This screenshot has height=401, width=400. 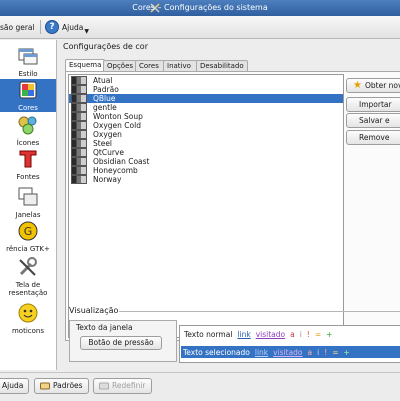 What do you see at coordinates (206, 89) in the screenshot?
I see `list-item: Padrão` at bounding box center [206, 89].